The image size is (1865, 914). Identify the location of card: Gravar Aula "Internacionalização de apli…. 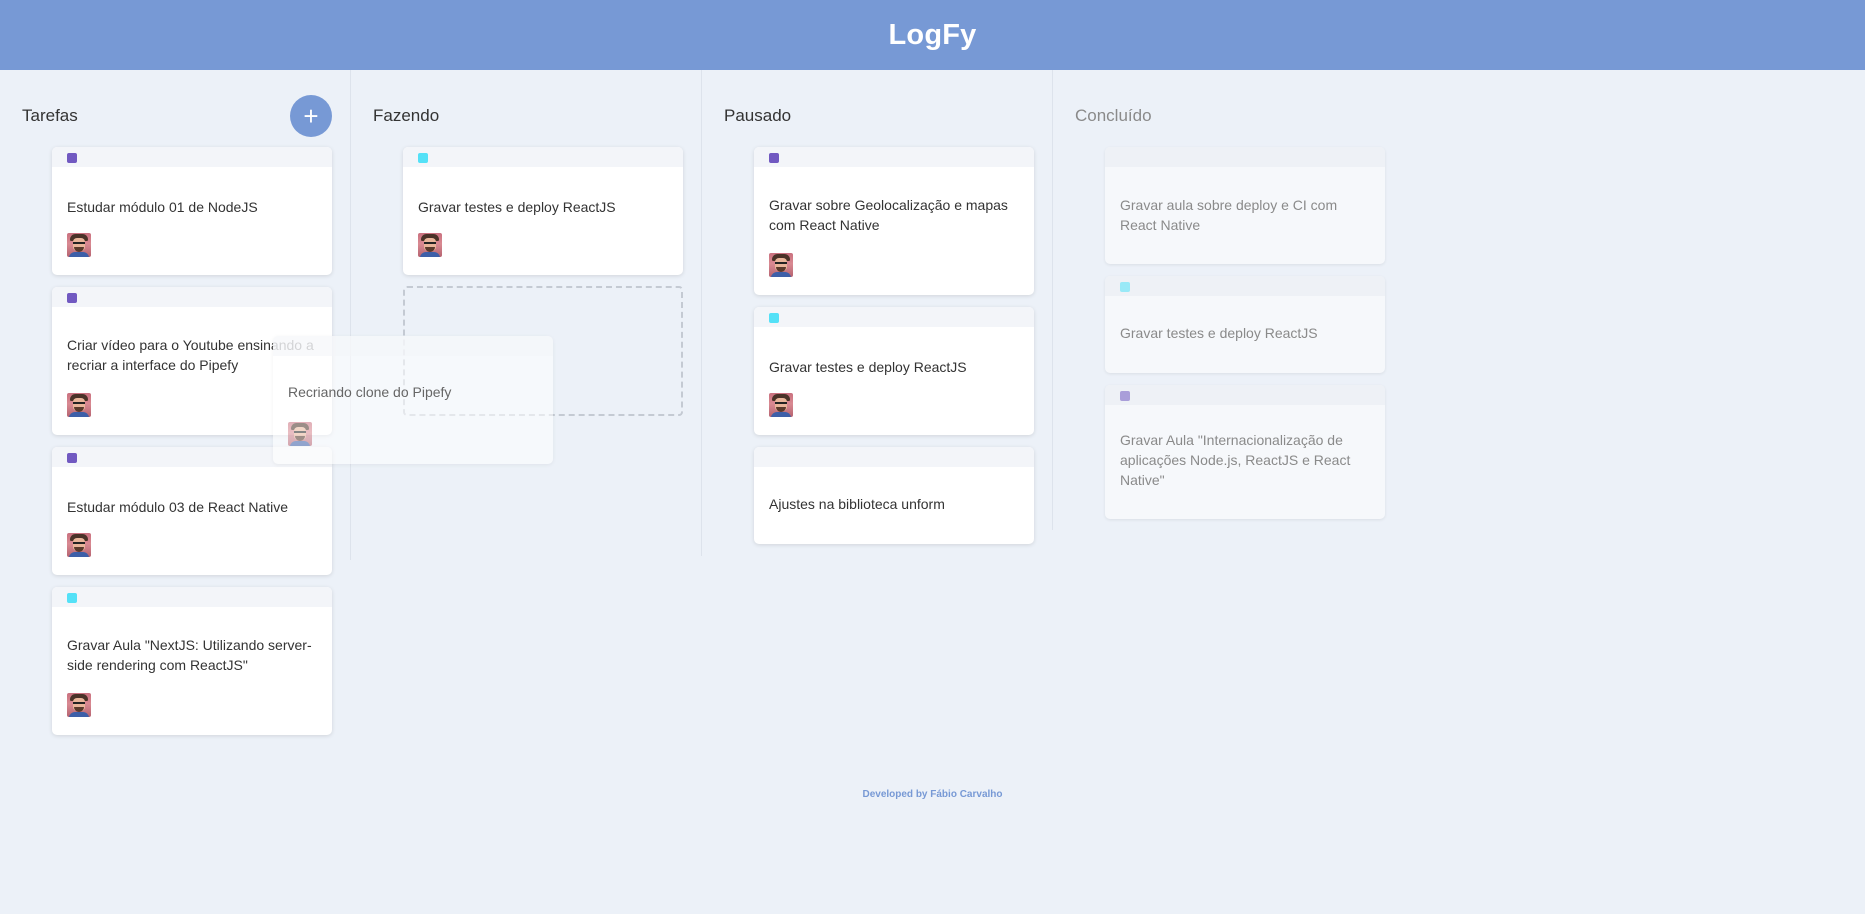
(1245, 452).